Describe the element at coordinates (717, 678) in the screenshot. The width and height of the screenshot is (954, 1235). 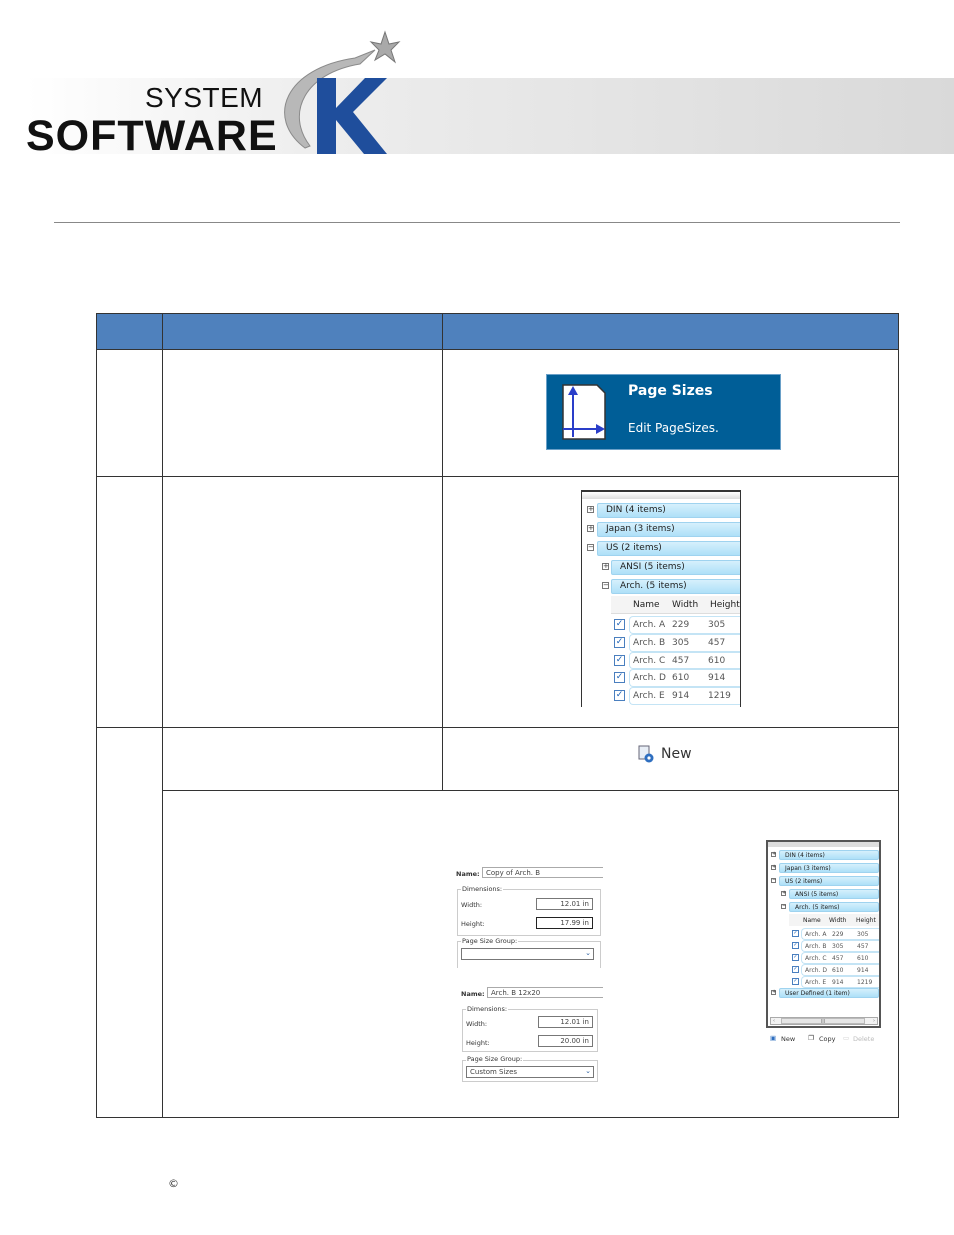
I see `cell: 914` at that location.